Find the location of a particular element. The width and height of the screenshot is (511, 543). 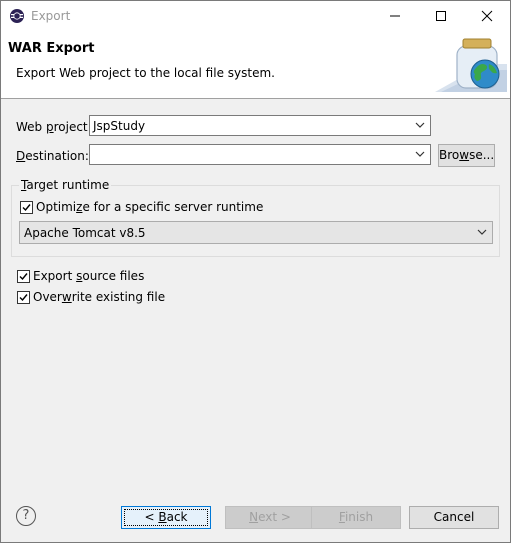

wizard-title: WAR Export is located at coordinates (51, 48).